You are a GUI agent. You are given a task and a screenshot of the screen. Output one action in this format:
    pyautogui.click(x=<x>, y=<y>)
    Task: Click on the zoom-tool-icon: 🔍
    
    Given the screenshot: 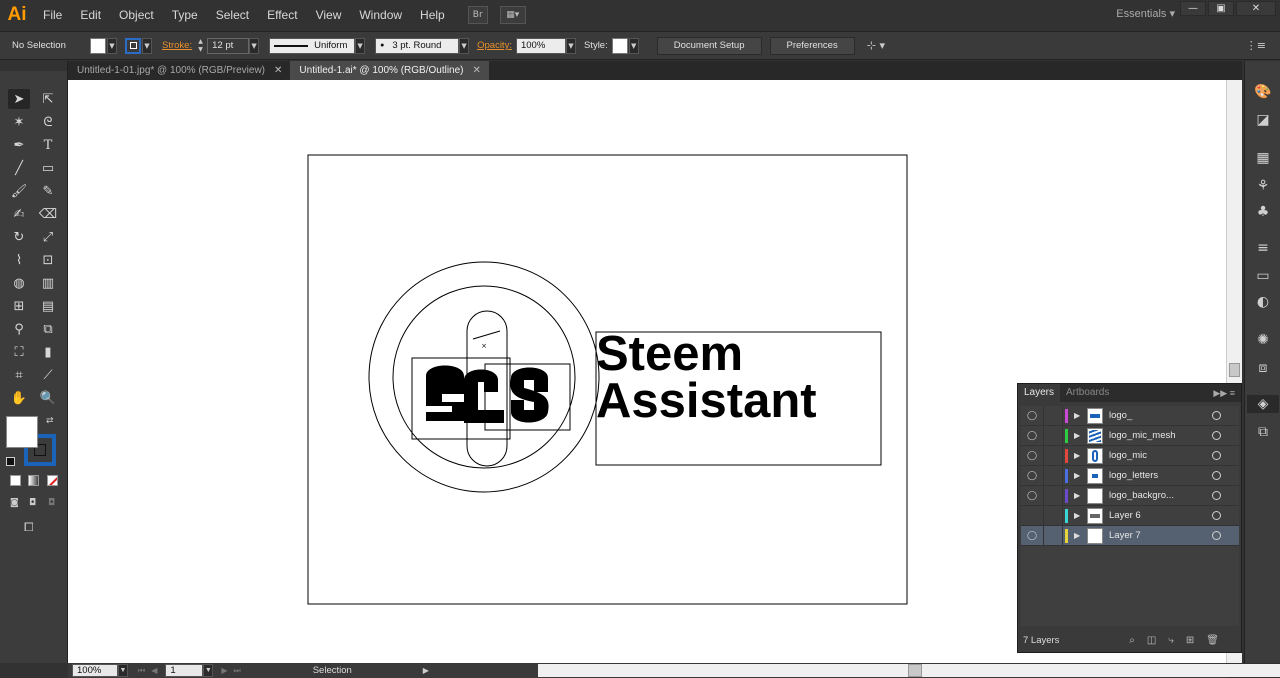 What is the action you would take?
    pyautogui.click(x=48, y=398)
    